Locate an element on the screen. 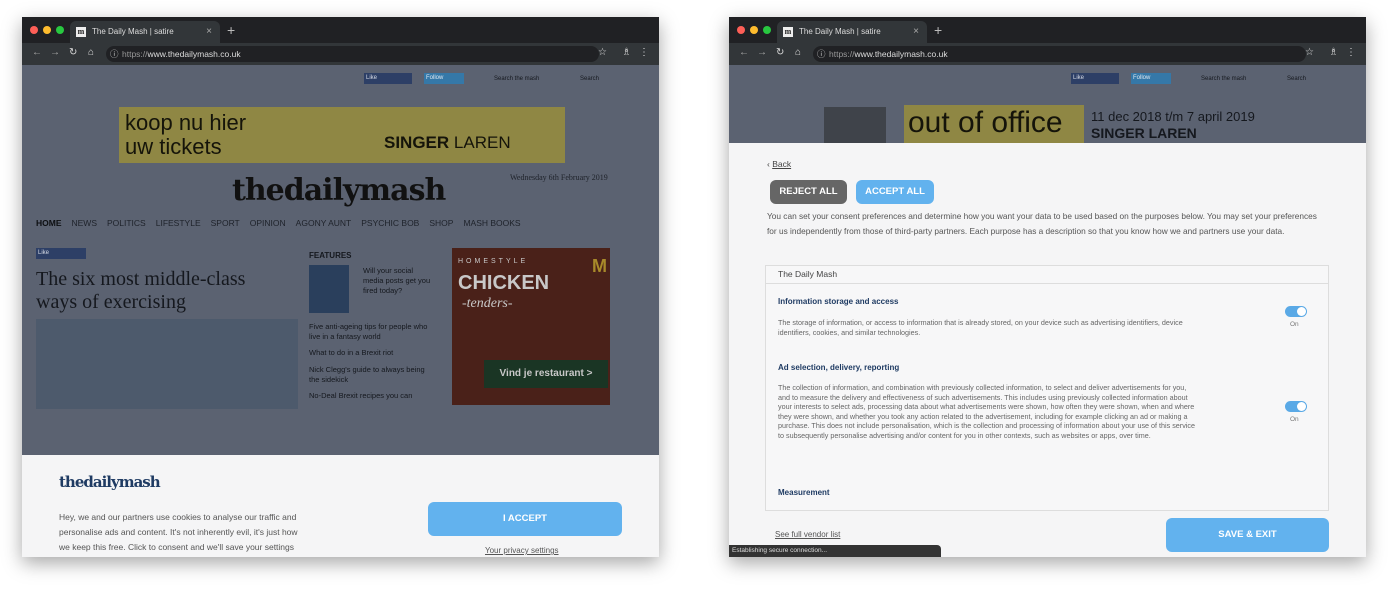  mcdonalds-logo-icon: M is located at coordinates (599, 266).